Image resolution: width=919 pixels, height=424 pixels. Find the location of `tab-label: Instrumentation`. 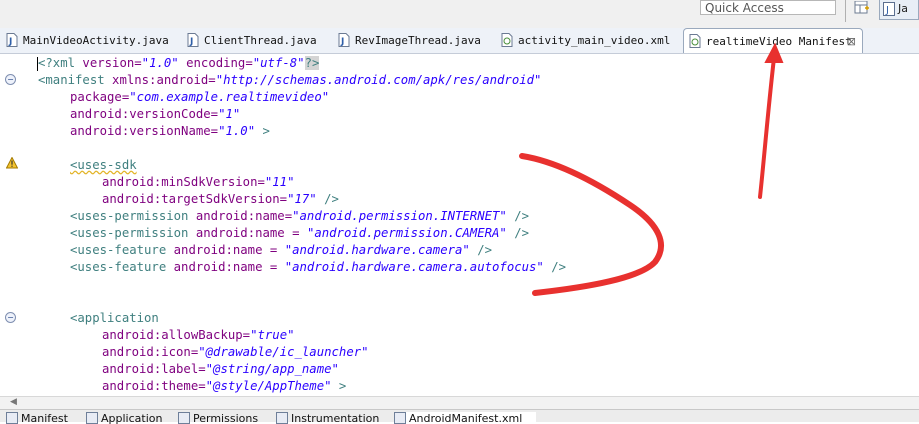

tab-label: Instrumentation is located at coordinates (335, 418).